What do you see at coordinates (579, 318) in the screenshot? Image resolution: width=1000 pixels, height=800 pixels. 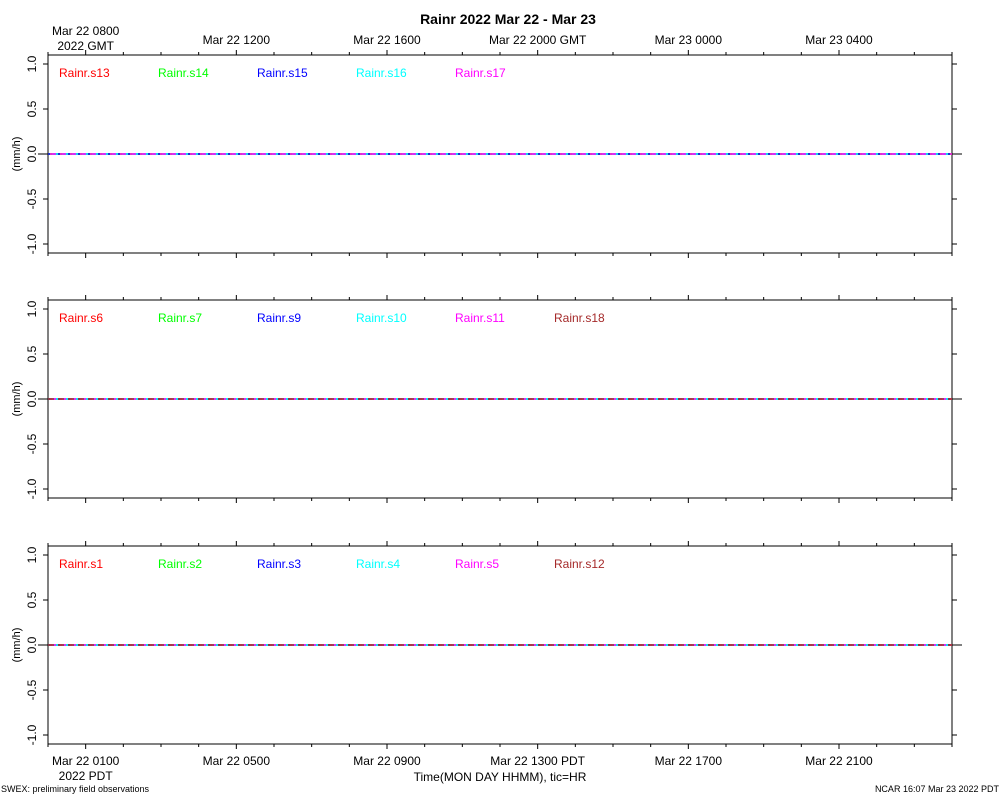 I see `legend-entry: Rainr.s18` at bounding box center [579, 318].